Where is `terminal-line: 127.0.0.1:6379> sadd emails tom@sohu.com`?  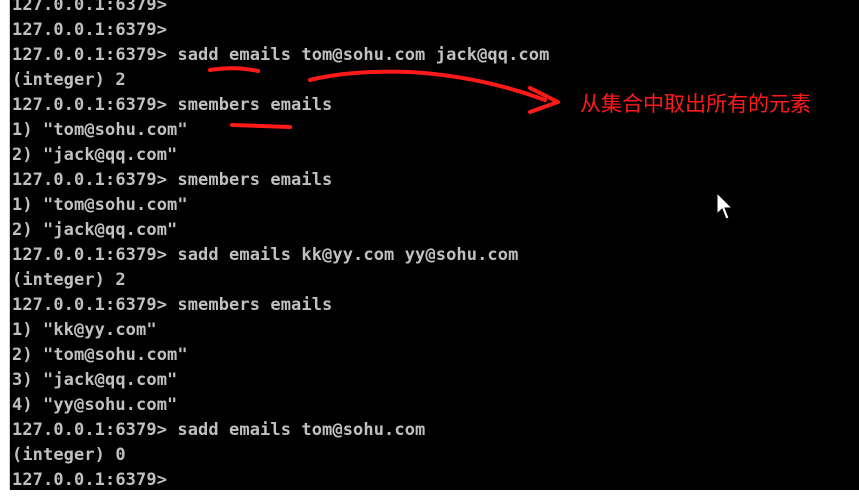
terminal-line: 127.0.0.1:6379> sadd emails tom@sohu.com is located at coordinates (219, 430).